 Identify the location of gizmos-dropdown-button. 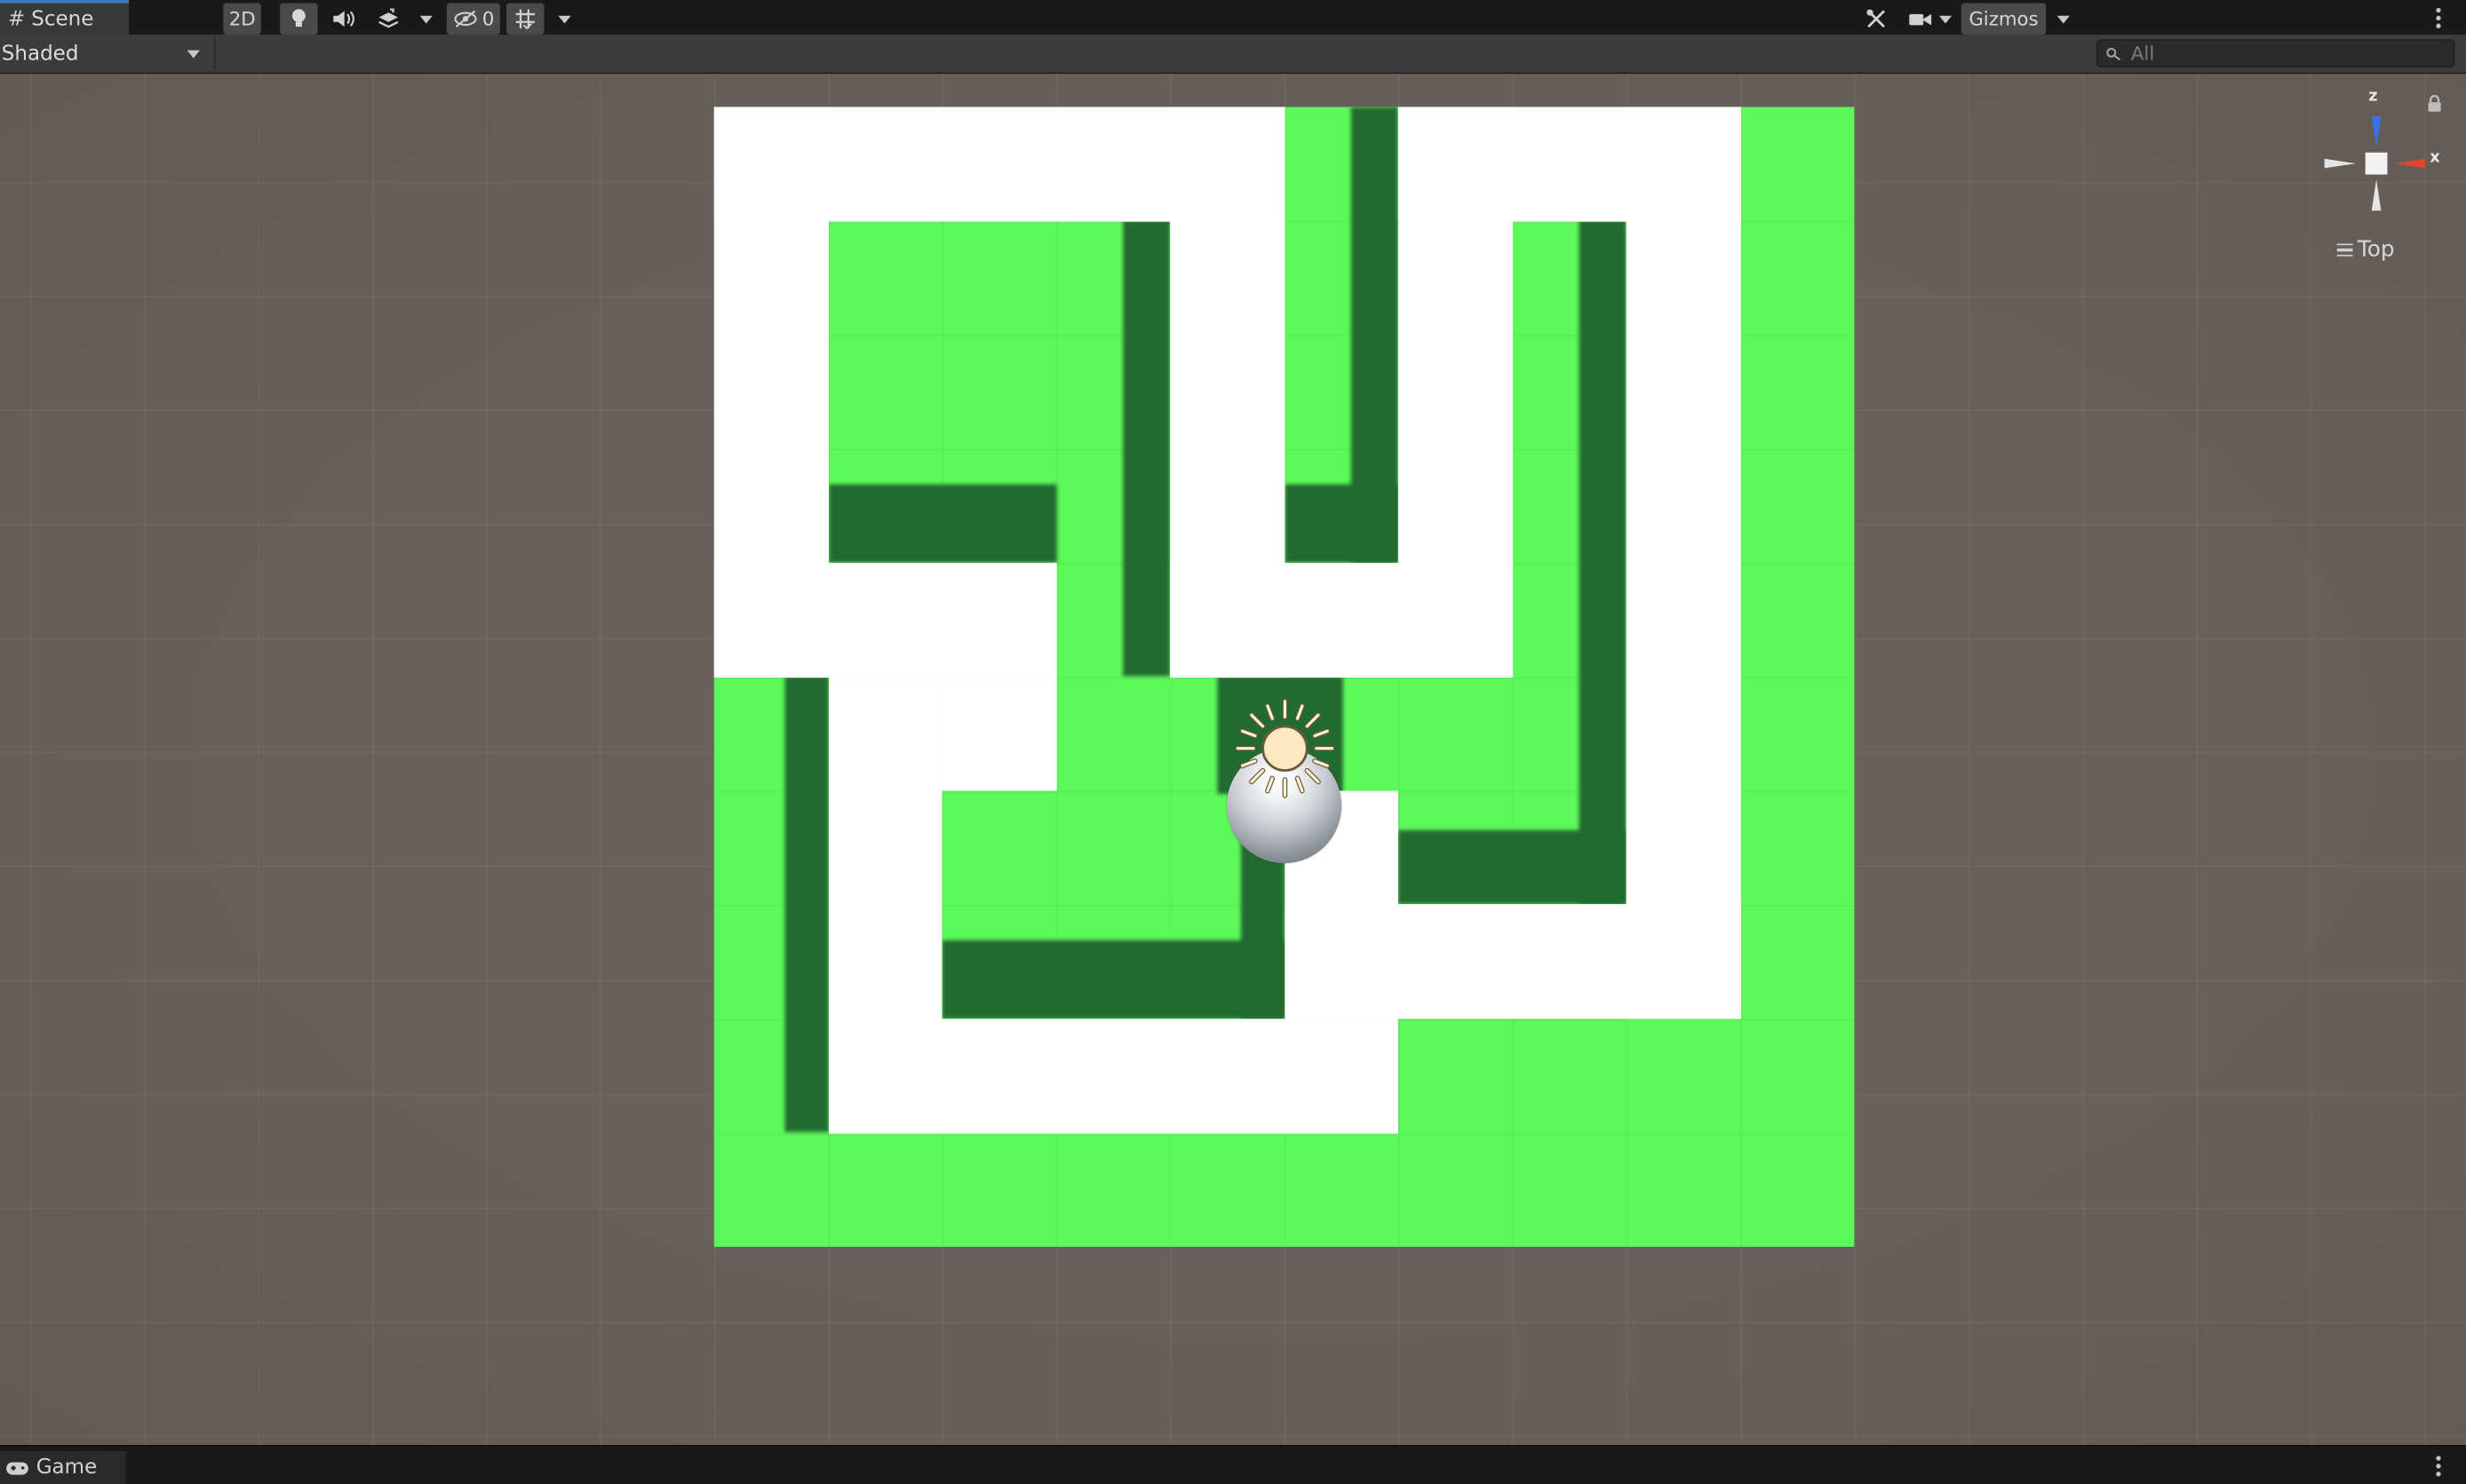
(2063, 20).